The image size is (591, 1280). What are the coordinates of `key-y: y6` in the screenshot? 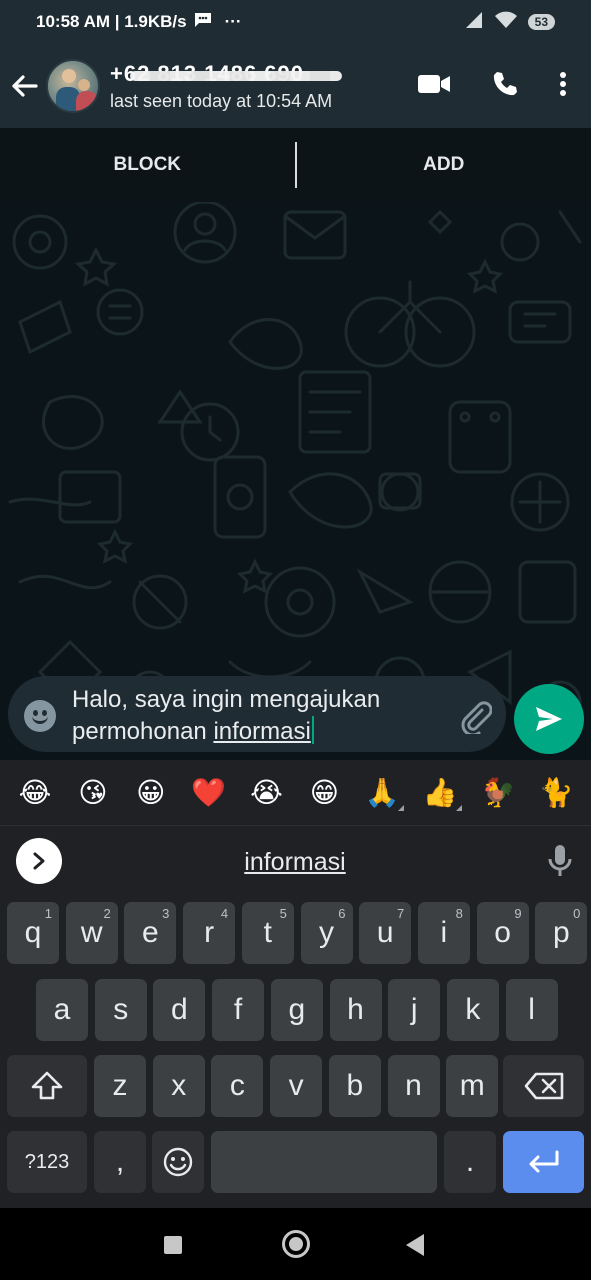 It's located at (326, 933).